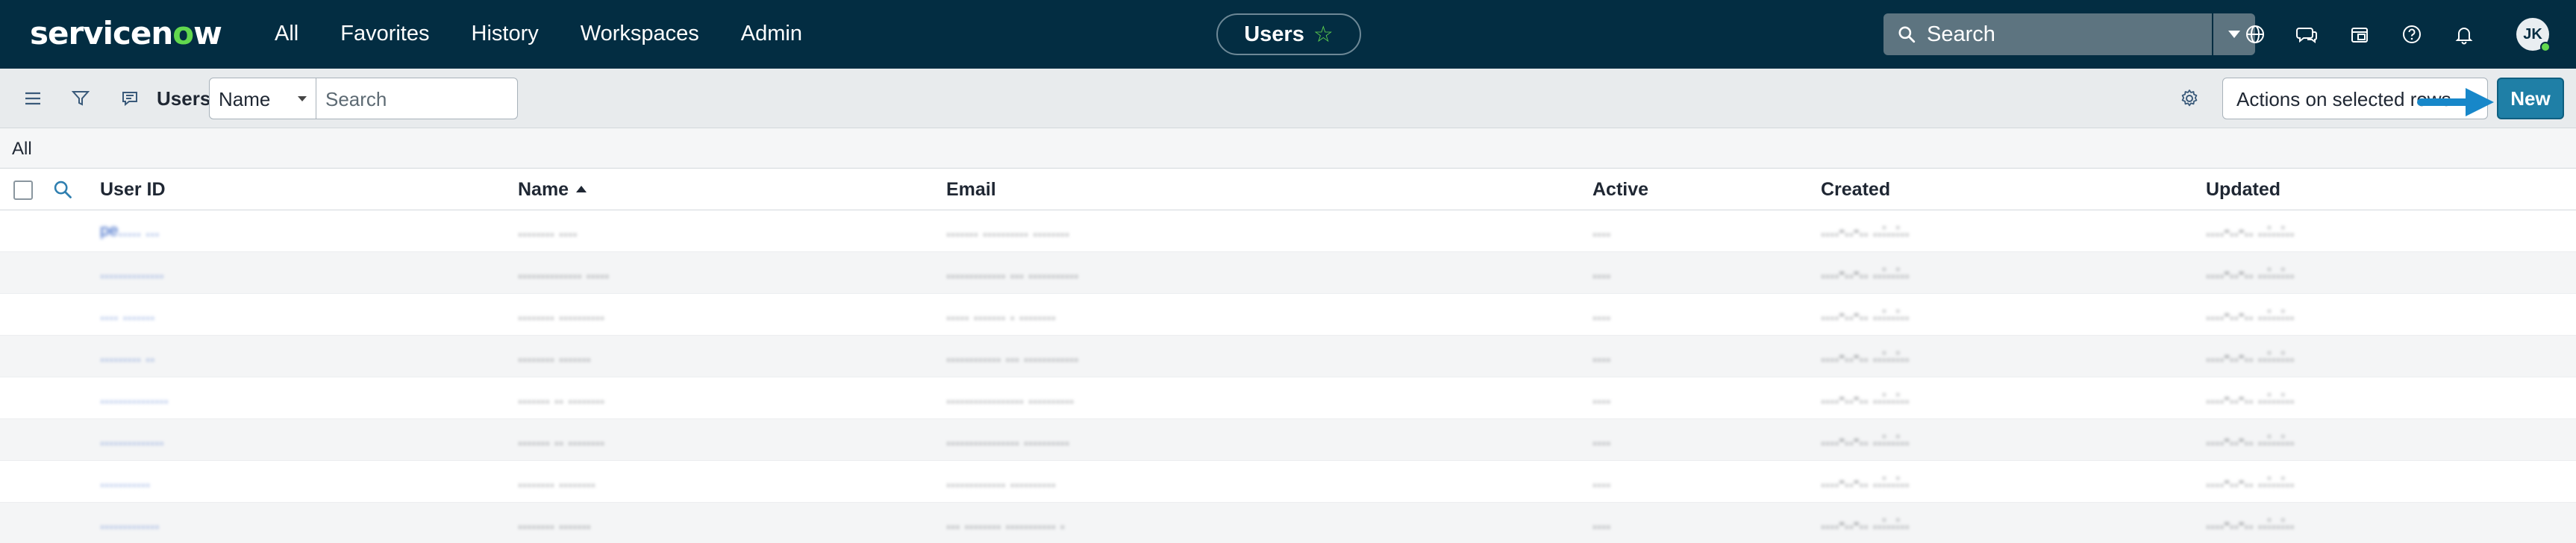 This screenshot has width=2576, height=543. I want to click on sort-ascending-icon, so click(581, 189).